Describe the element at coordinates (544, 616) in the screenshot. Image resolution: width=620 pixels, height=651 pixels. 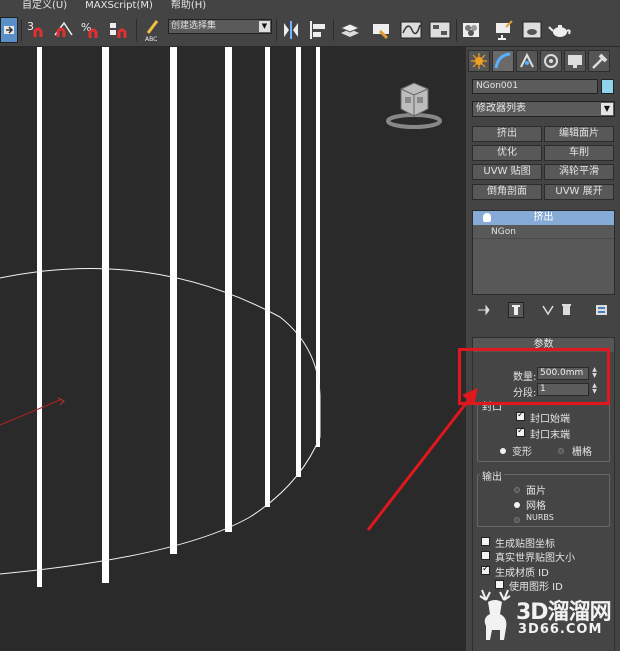
I see `watermark: 3D溜溜网 3D66.COM` at that location.